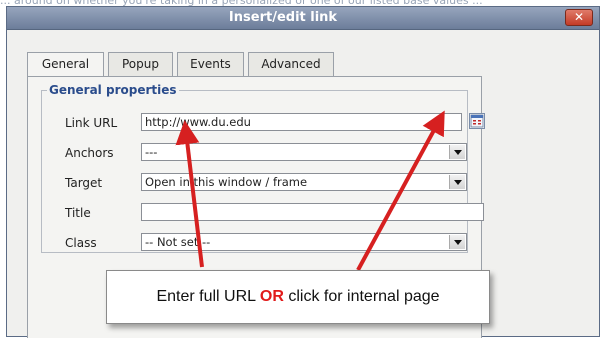  I want to click on arrow-to-link-url, so click(189, 194).